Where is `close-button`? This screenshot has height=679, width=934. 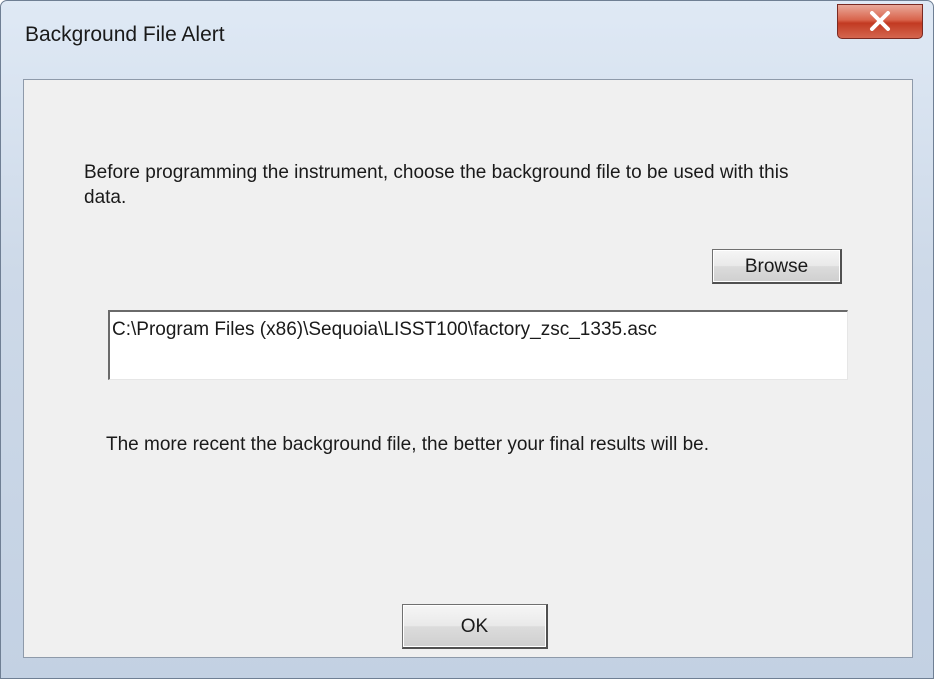 close-button is located at coordinates (880, 21).